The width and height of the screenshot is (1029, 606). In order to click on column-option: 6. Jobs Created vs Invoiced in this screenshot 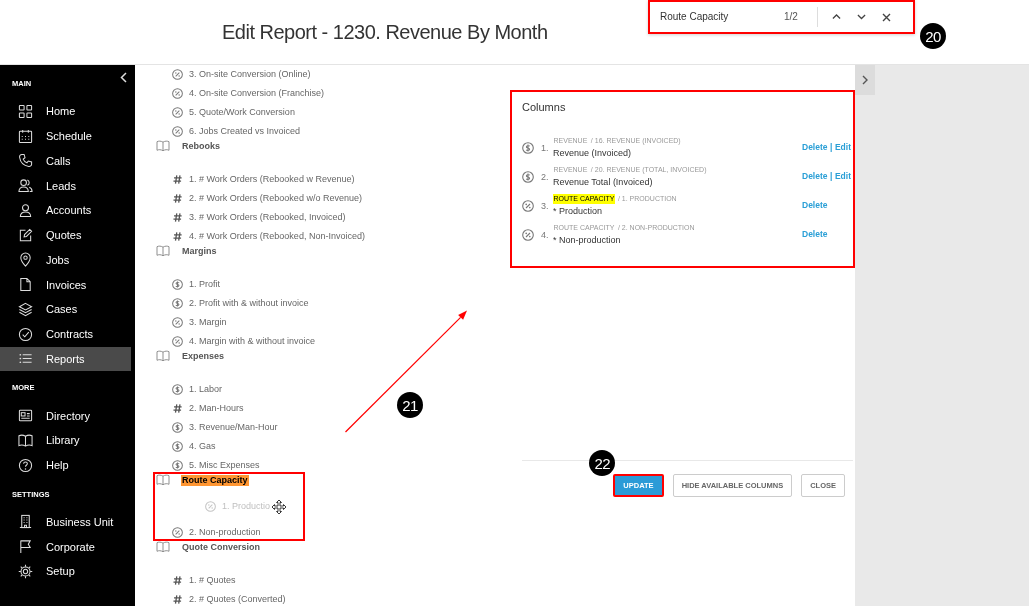, I will do `click(245, 131)`.